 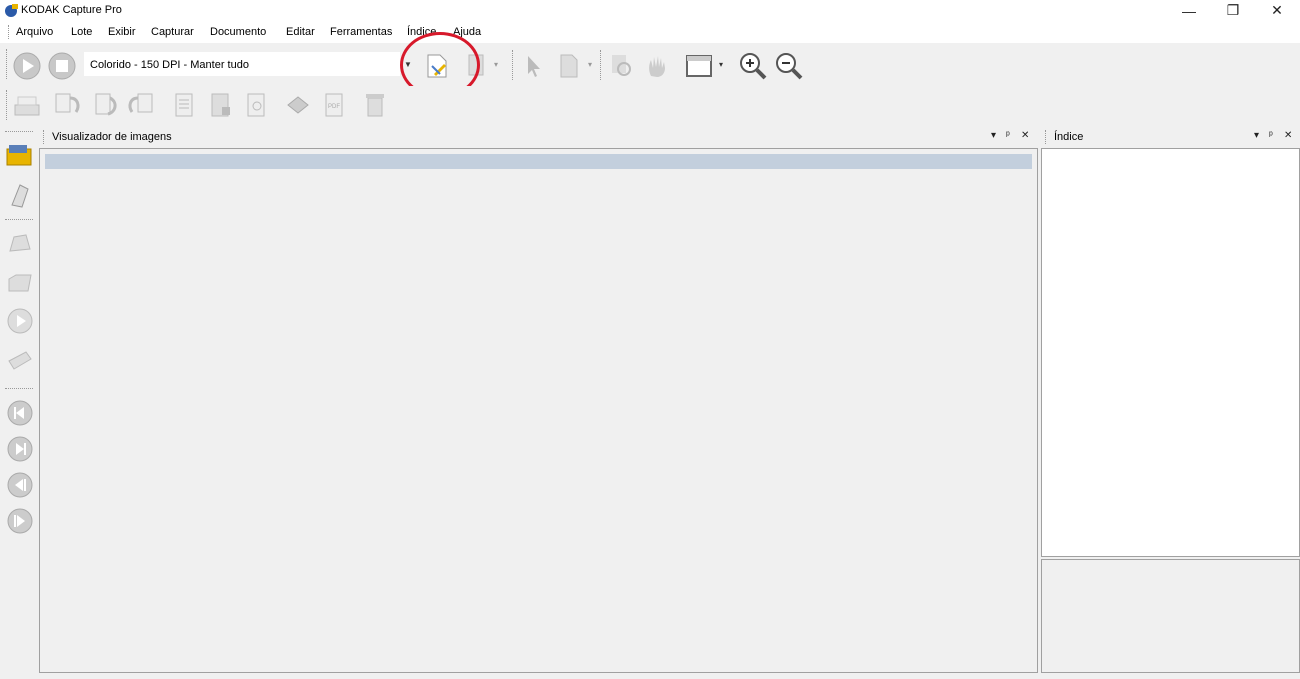 I want to click on pan-hand-icon, so click(x=657, y=66).